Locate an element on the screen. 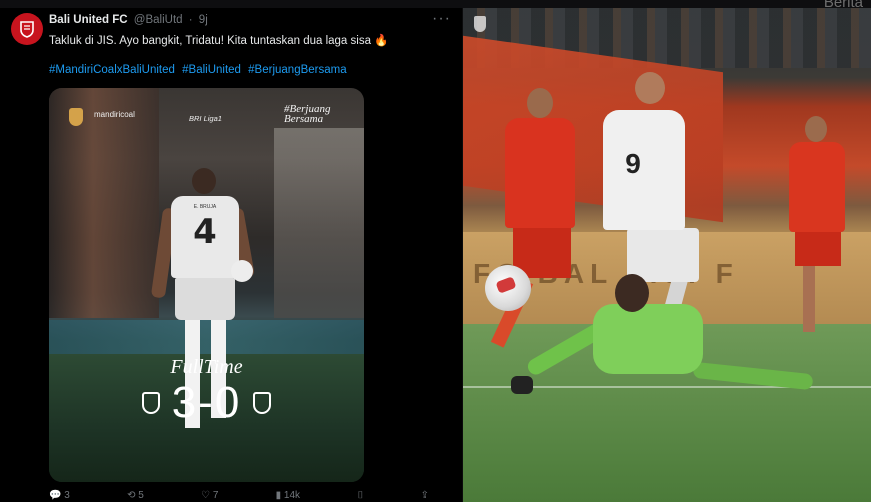  goalkeeper-figure is located at coordinates (673, 342).